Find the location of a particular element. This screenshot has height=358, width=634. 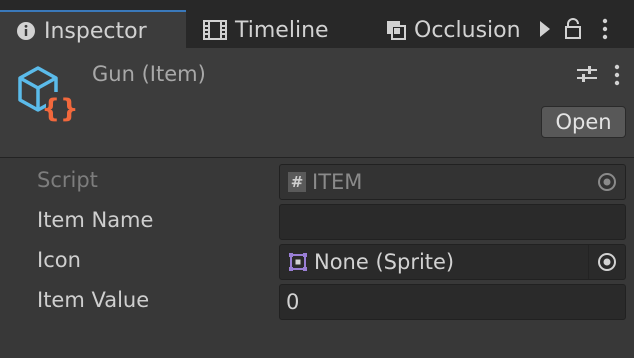

occlusion-icon is located at coordinates (396, 30).